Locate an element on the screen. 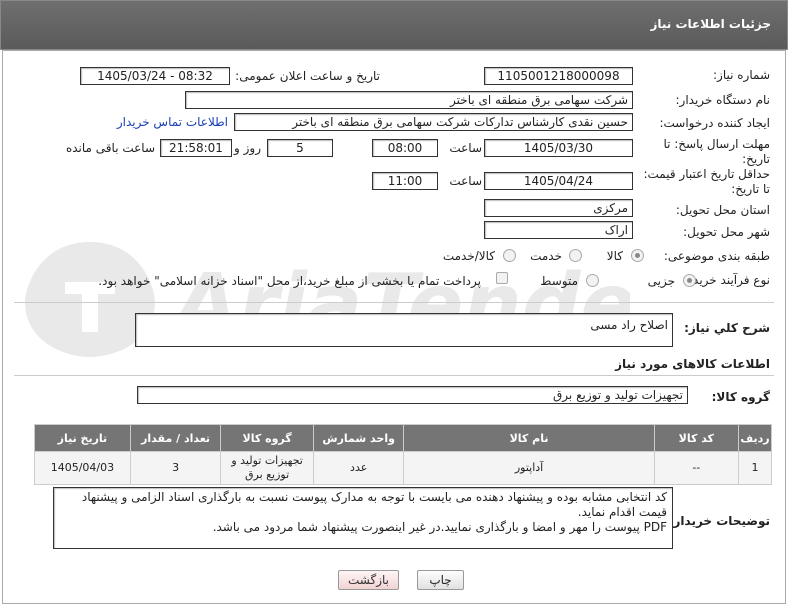 The height and width of the screenshot is (606, 788). process-radio-medium is located at coordinates (592, 280).